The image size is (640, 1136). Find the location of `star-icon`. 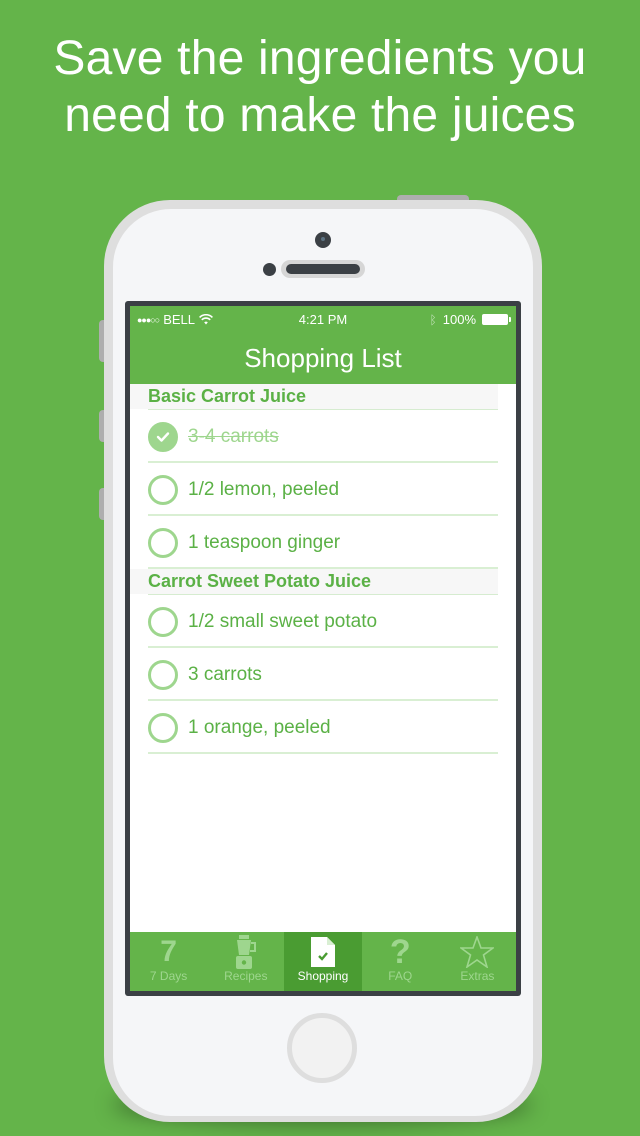

star-icon is located at coordinates (477, 952).